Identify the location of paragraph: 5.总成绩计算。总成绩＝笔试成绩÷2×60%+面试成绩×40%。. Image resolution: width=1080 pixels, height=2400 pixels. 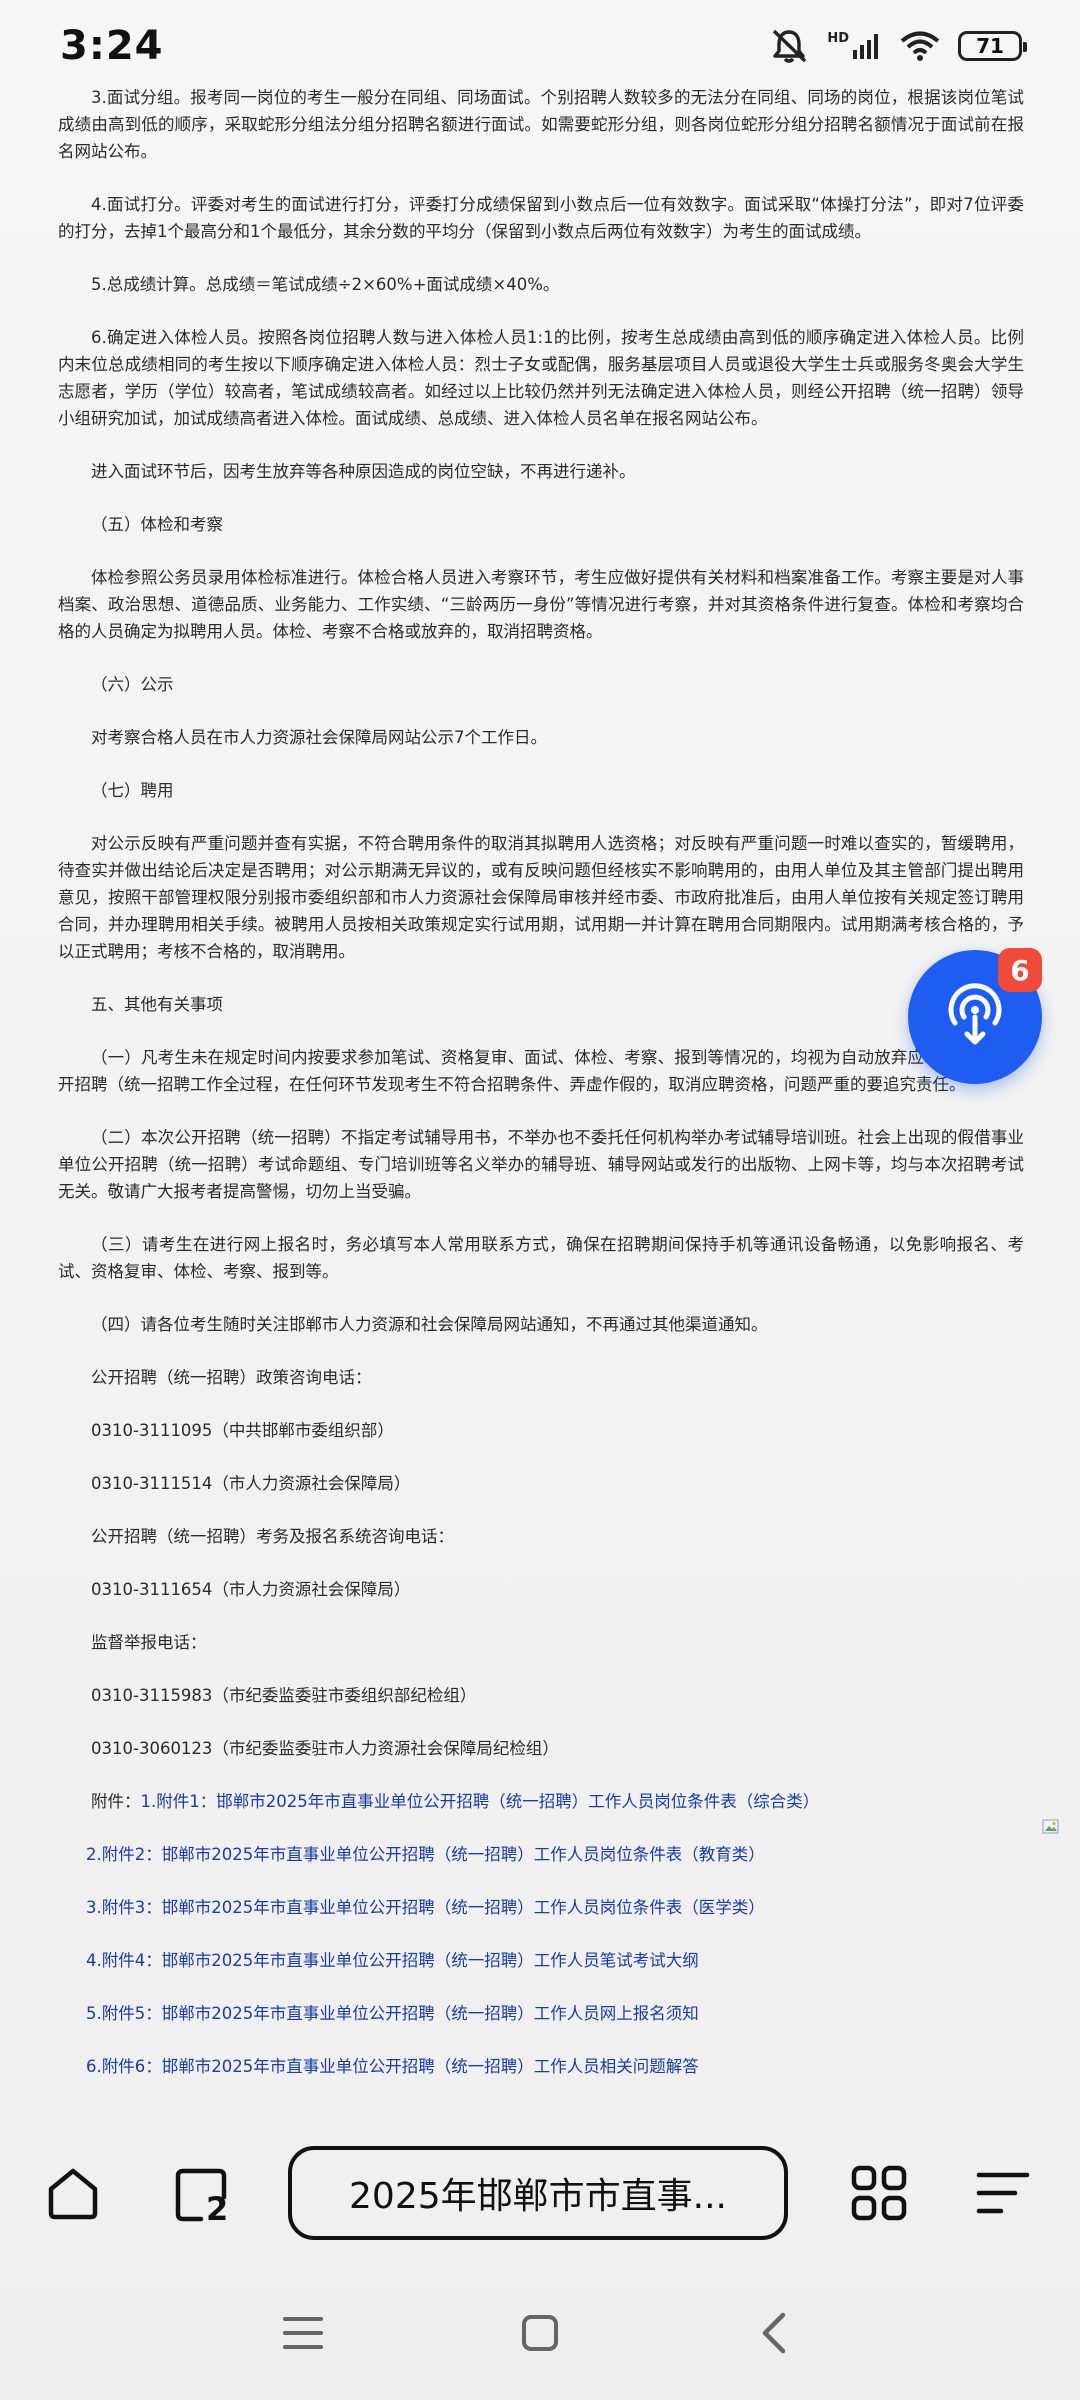
(325, 284).